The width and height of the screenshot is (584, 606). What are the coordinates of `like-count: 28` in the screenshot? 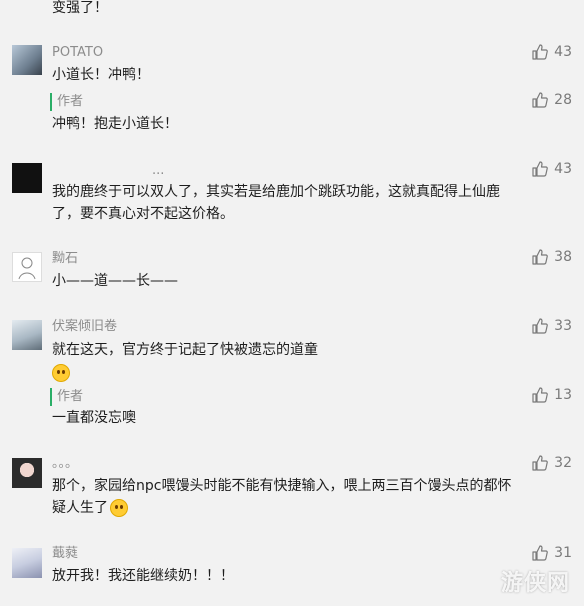 It's located at (563, 100).